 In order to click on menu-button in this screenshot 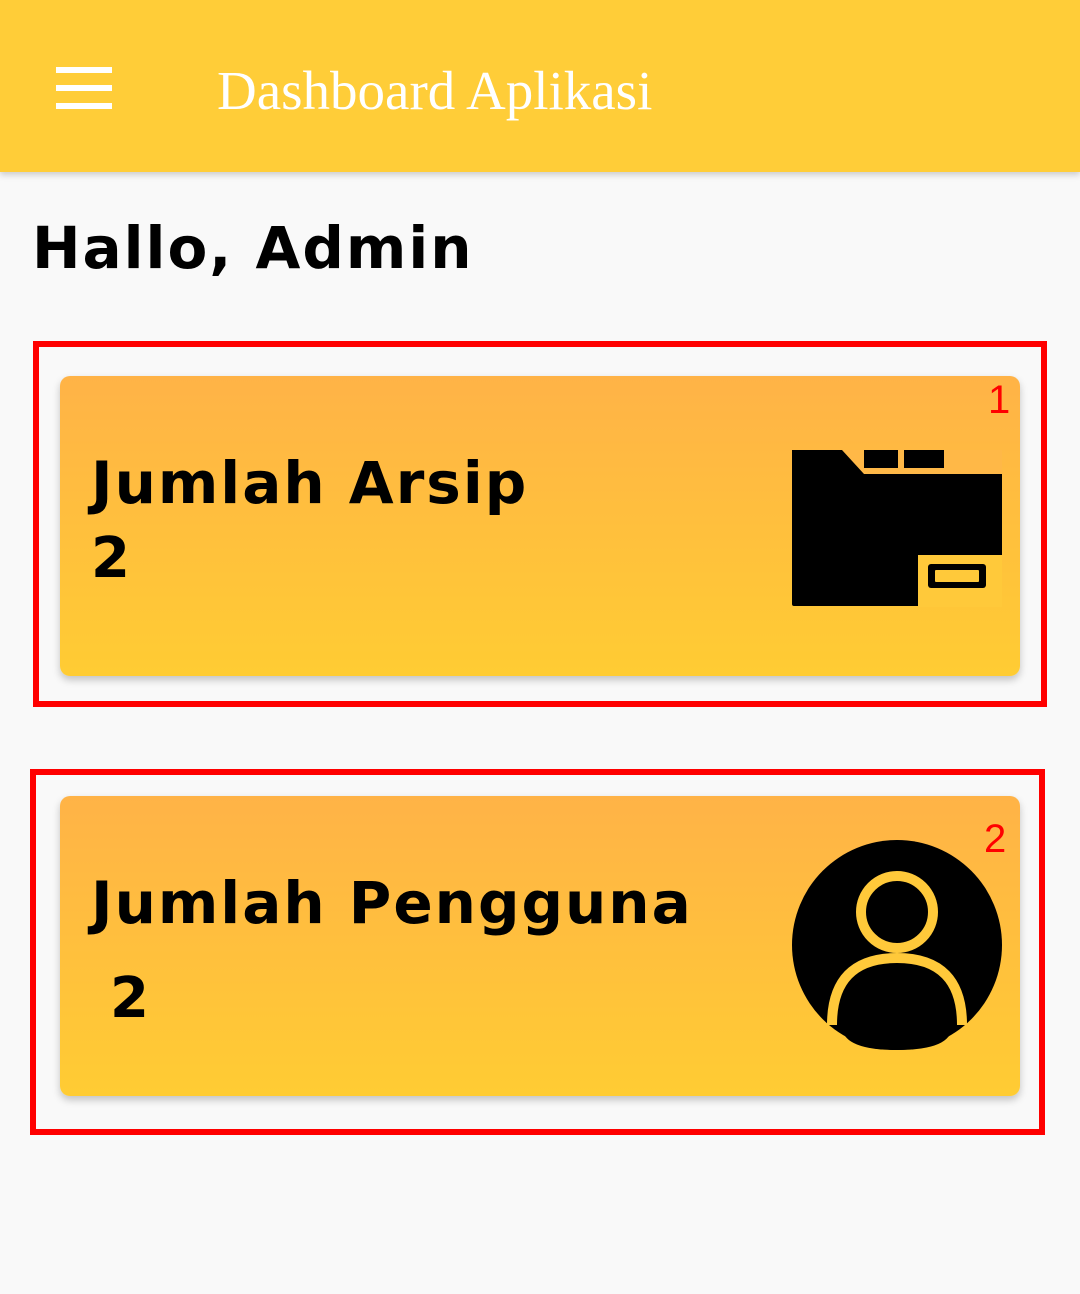, I will do `click(84, 88)`.